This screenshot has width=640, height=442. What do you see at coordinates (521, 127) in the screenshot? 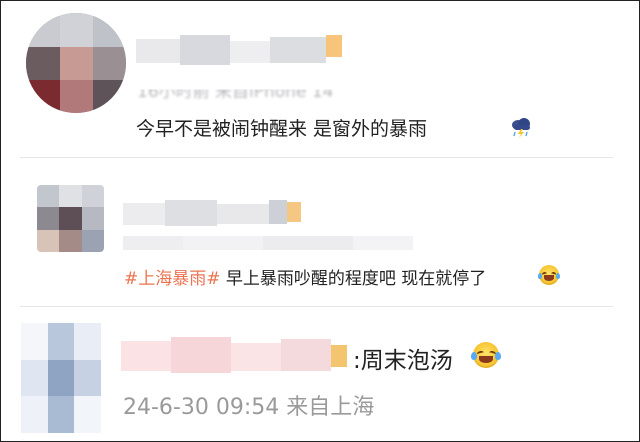
I see `storm-cloud-icon` at bounding box center [521, 127].